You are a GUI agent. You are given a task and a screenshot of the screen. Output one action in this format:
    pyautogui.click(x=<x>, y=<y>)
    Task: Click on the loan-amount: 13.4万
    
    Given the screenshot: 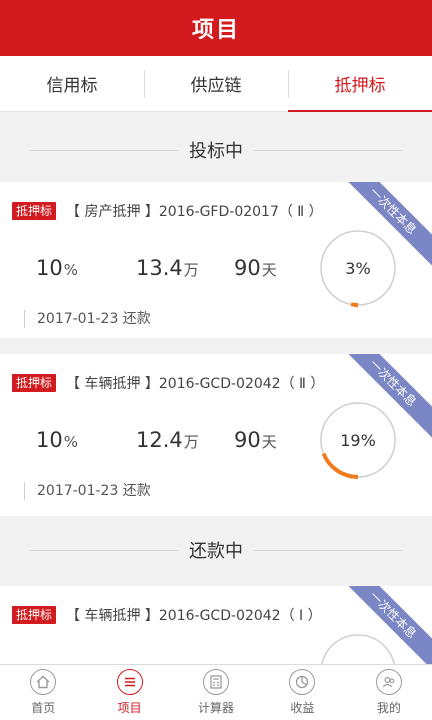 What is the action you would take?
    pyautogui.click(x=167, y=268)
    